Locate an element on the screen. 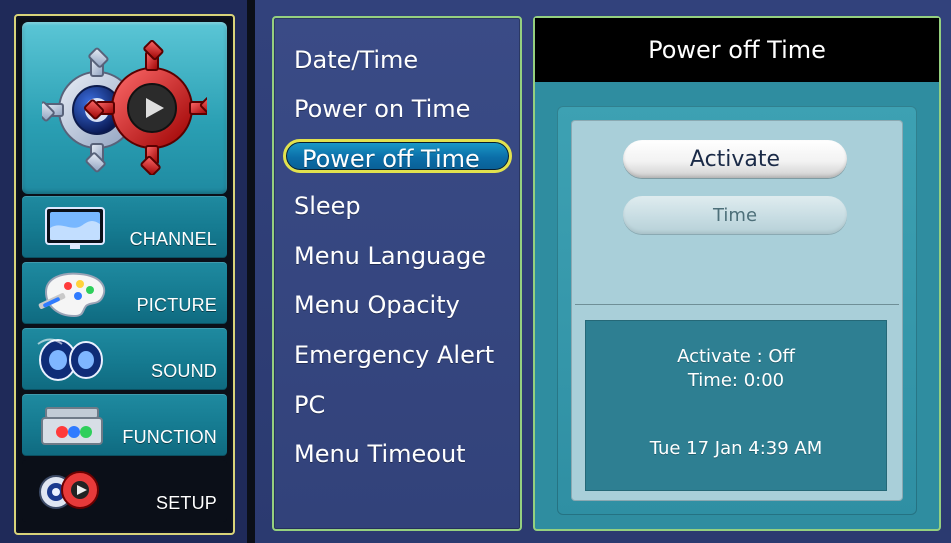  gears-icon is located at coordinates (72, 491).